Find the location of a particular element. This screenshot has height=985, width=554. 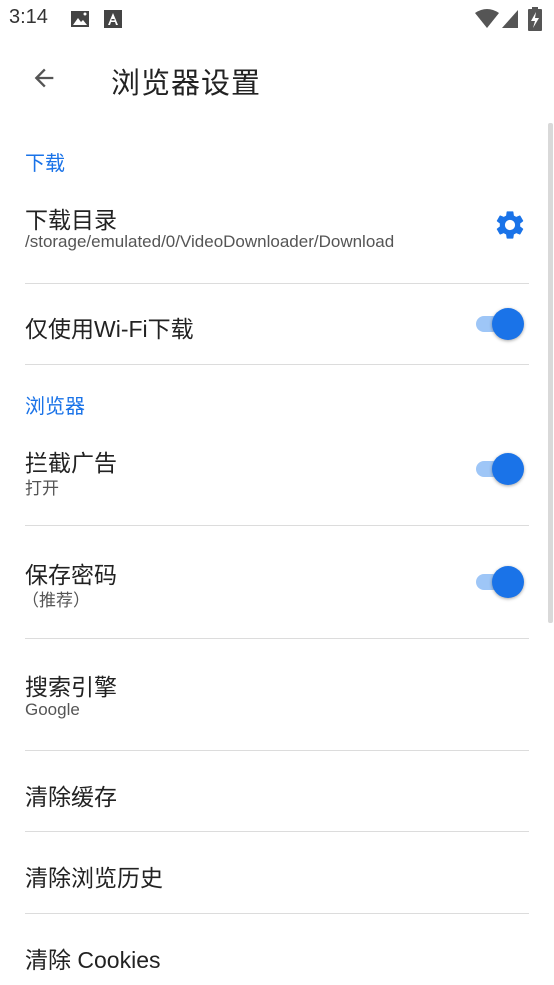

clear-history-row: 清除浏览历史 is located at coordinates (277, 872).